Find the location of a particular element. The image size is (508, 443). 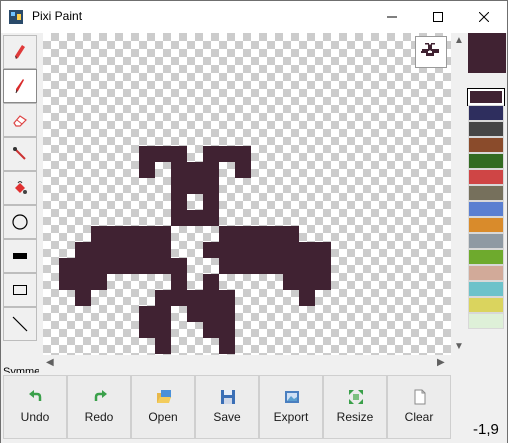

tool-circle is located at coordinates (20, 222).